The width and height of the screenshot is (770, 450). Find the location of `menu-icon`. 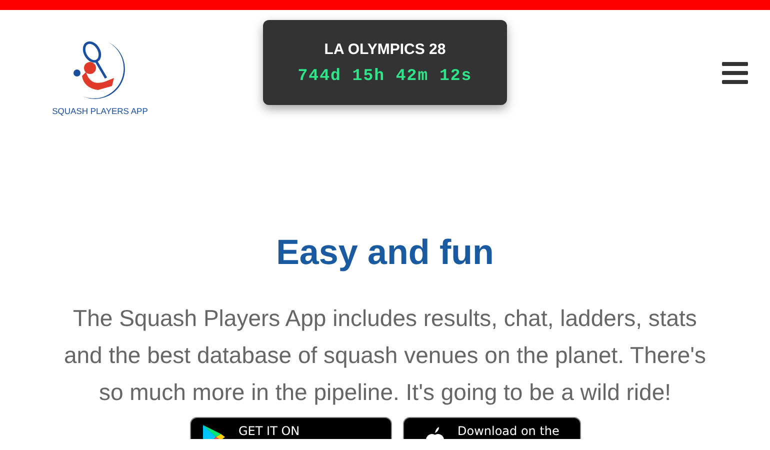

menu-icon is located at coordinates (735, 73).